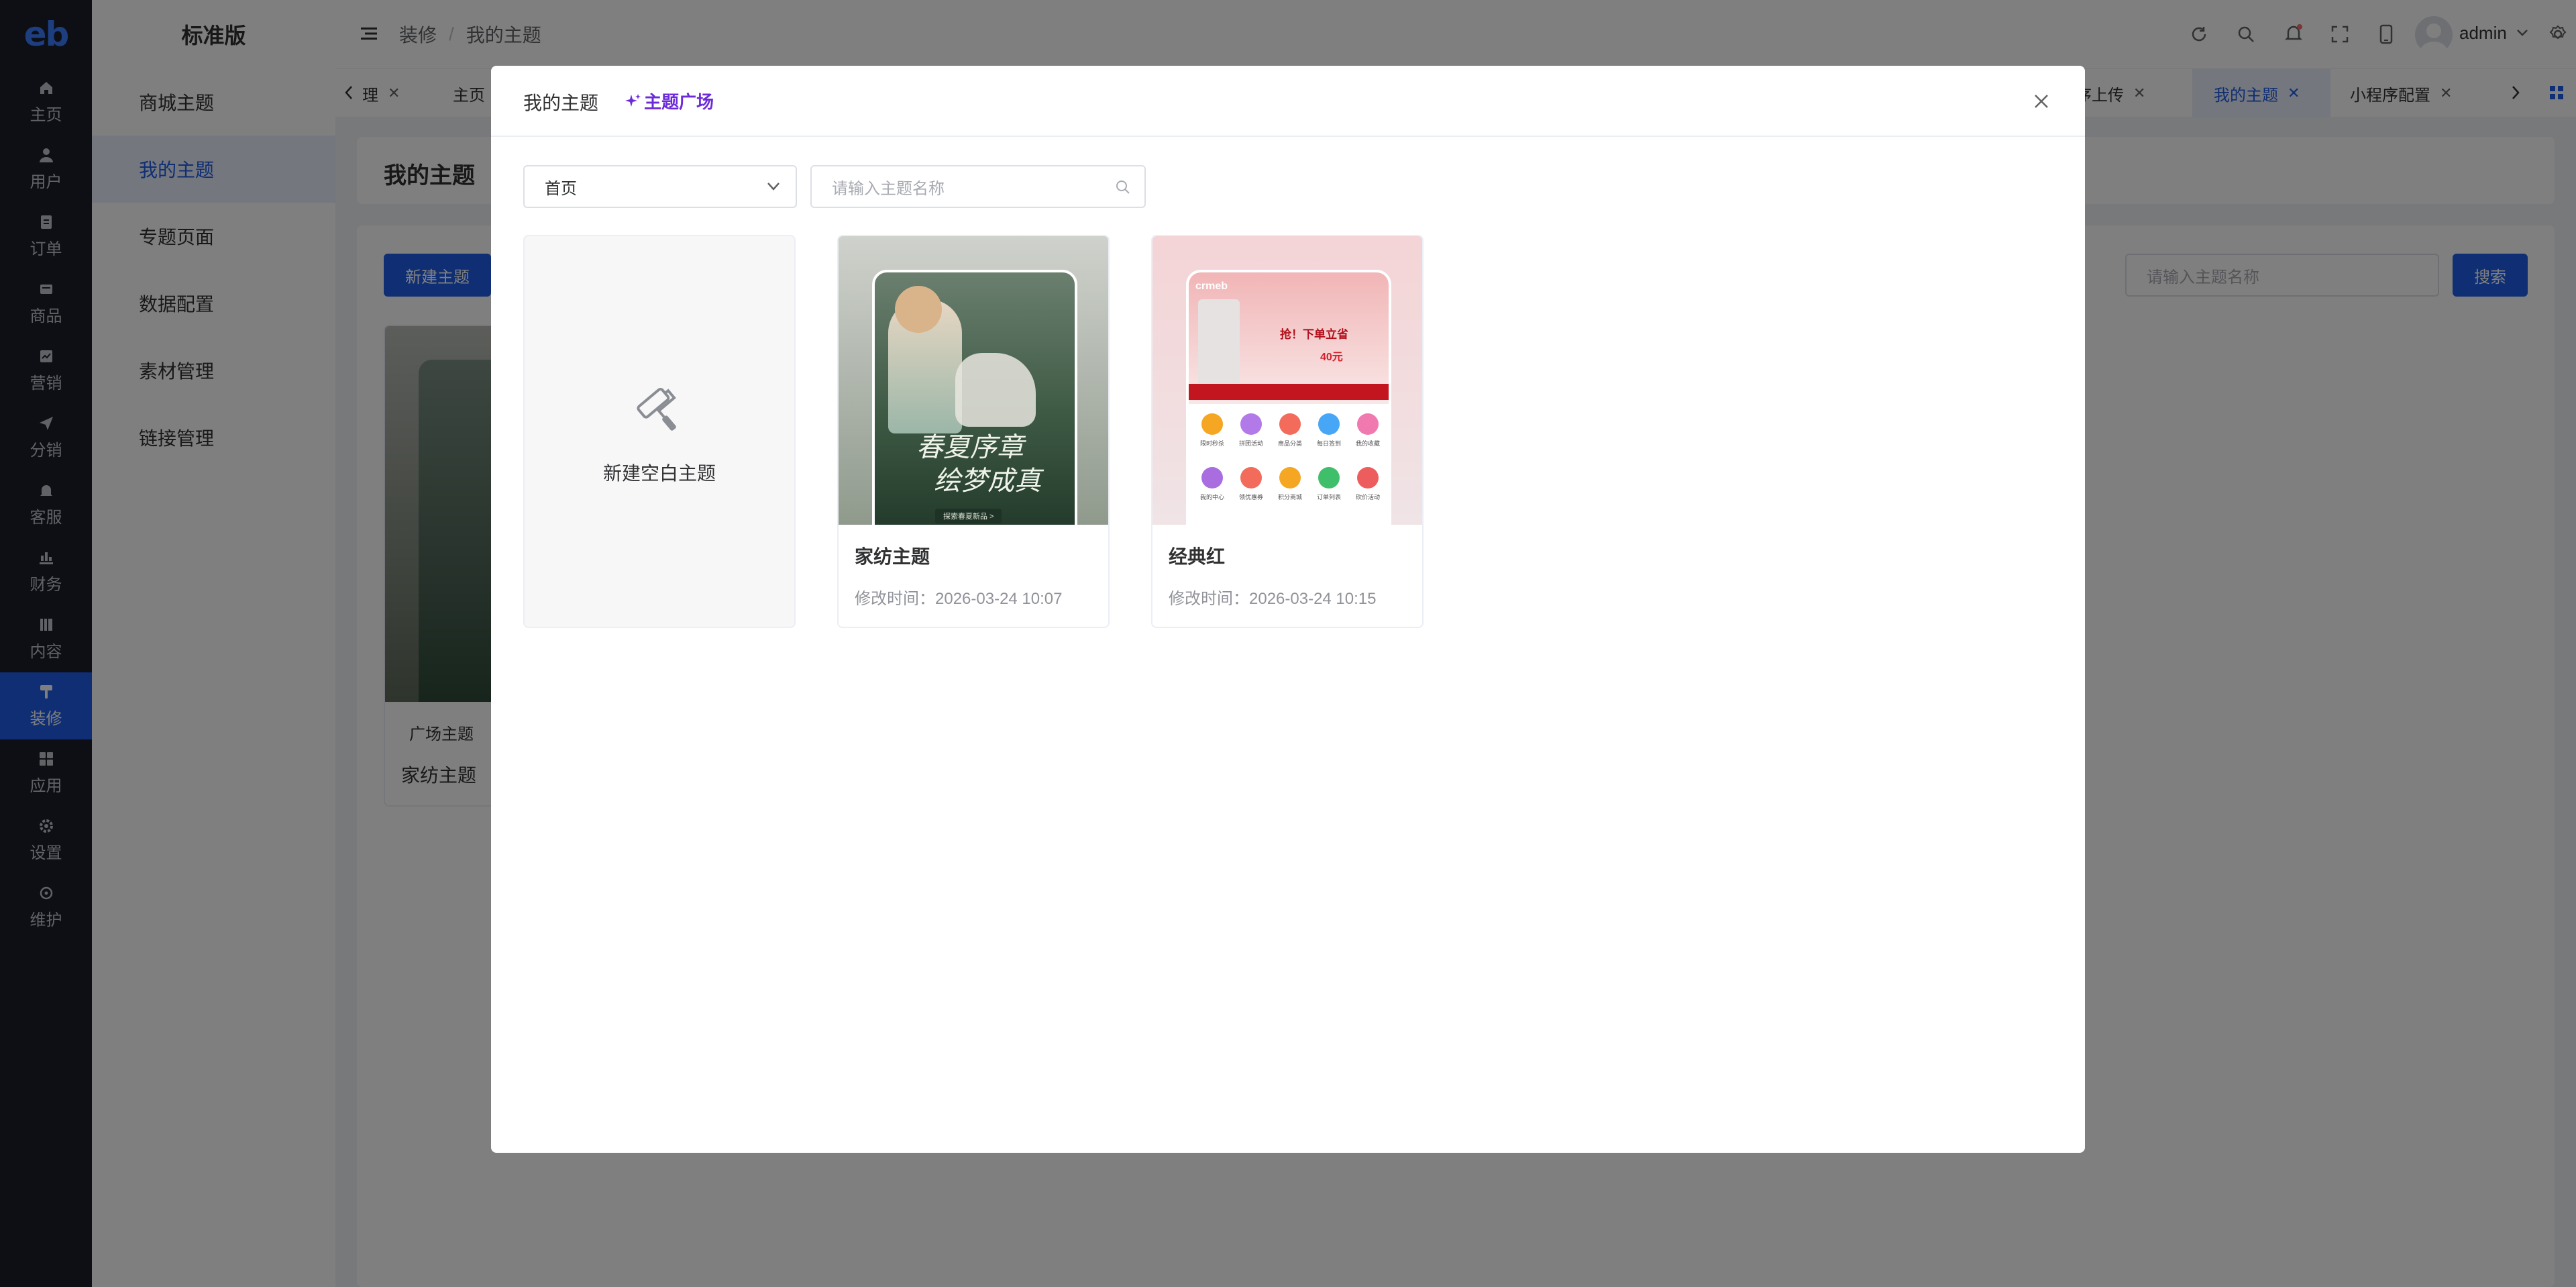 The image size is (2576, 1287). I want to click on theme-modified-time: 修改时间：2026-03-24 10:15, so click(1273, 599).